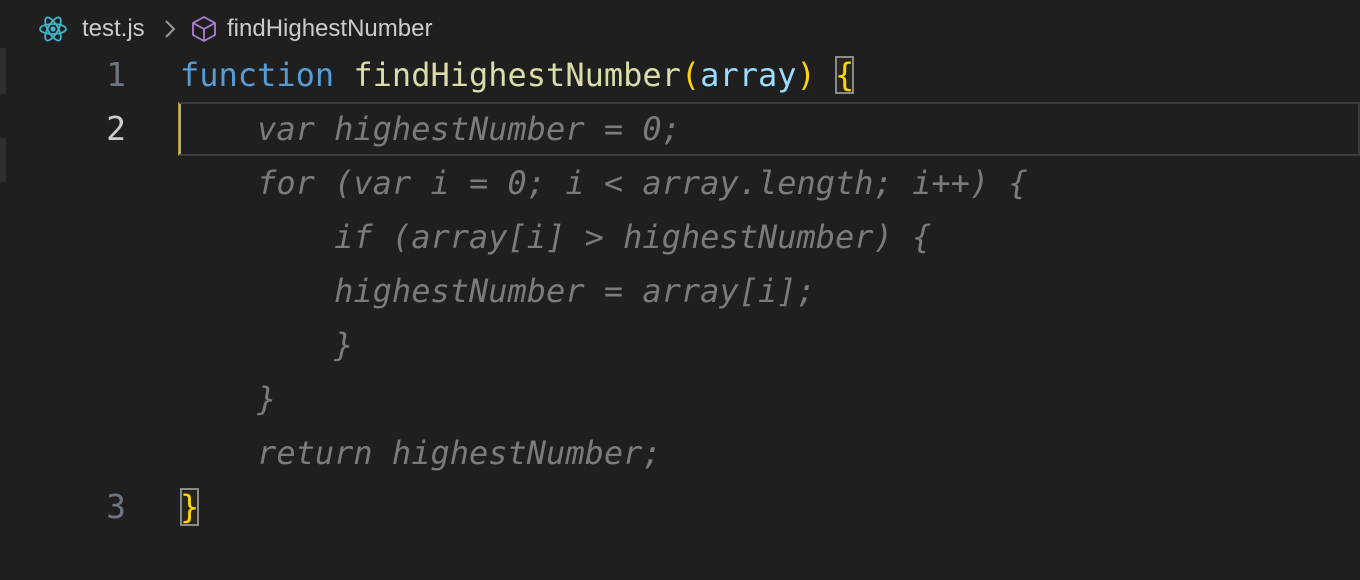  I want to click on ghost-suggestion-line: for (var i = 0; i < array.length; i++) {, so click(604, 183).